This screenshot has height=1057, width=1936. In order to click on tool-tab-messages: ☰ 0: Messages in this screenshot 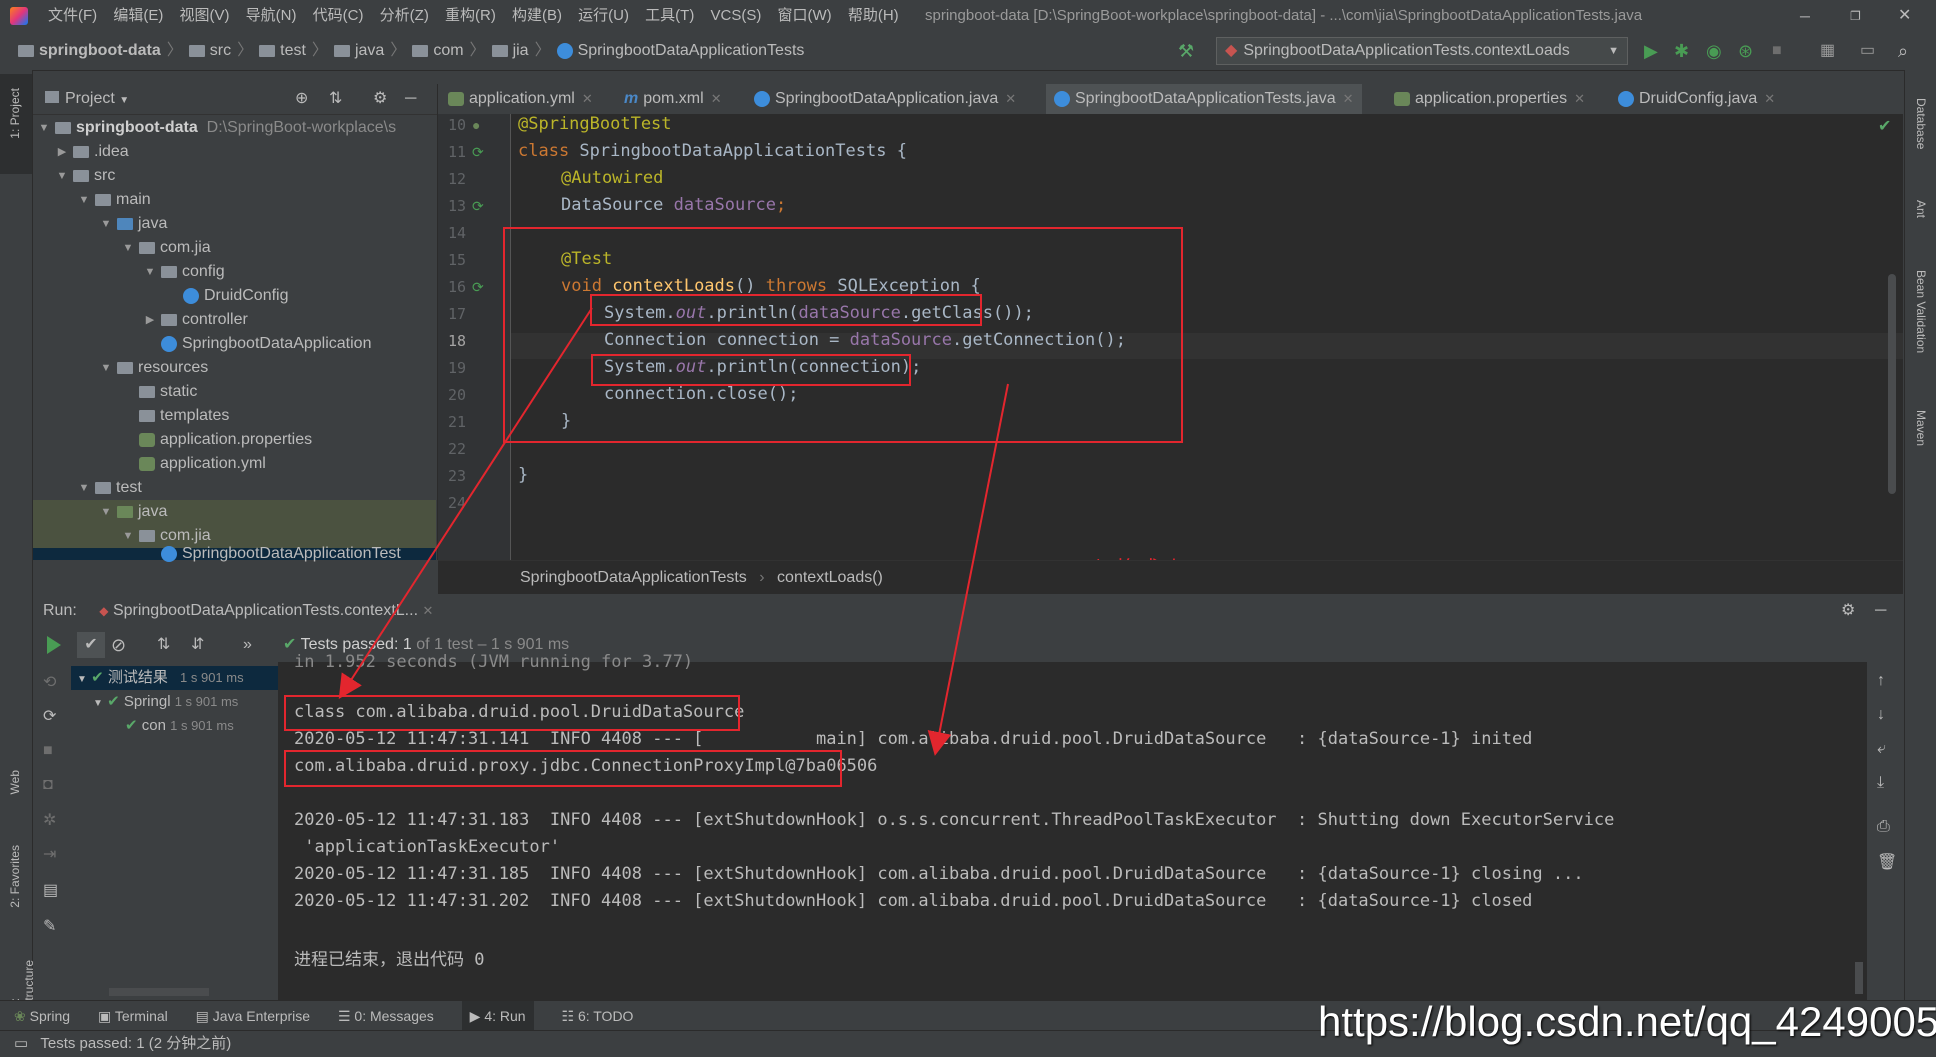, I will do `click(386, 1016)`.